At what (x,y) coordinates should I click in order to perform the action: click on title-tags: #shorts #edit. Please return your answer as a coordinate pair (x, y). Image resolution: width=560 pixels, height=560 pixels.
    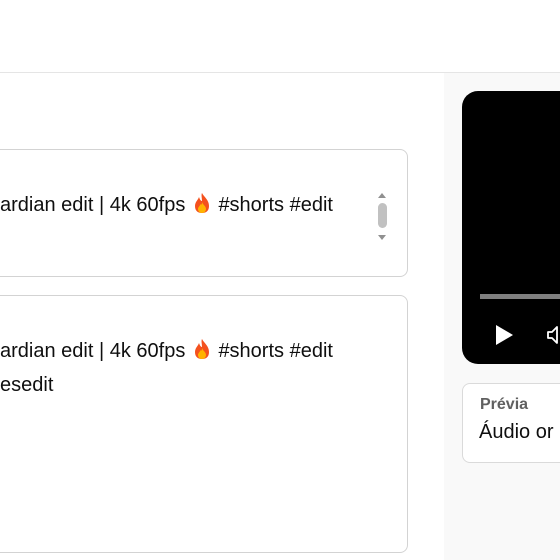
    Looking at the image, I should click on (275, 205).